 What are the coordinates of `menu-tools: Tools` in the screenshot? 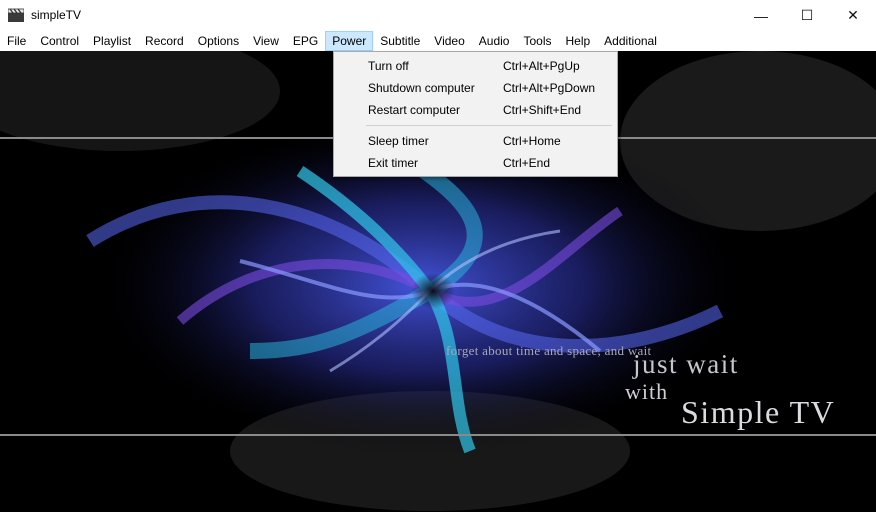 It's located at (537, 41).